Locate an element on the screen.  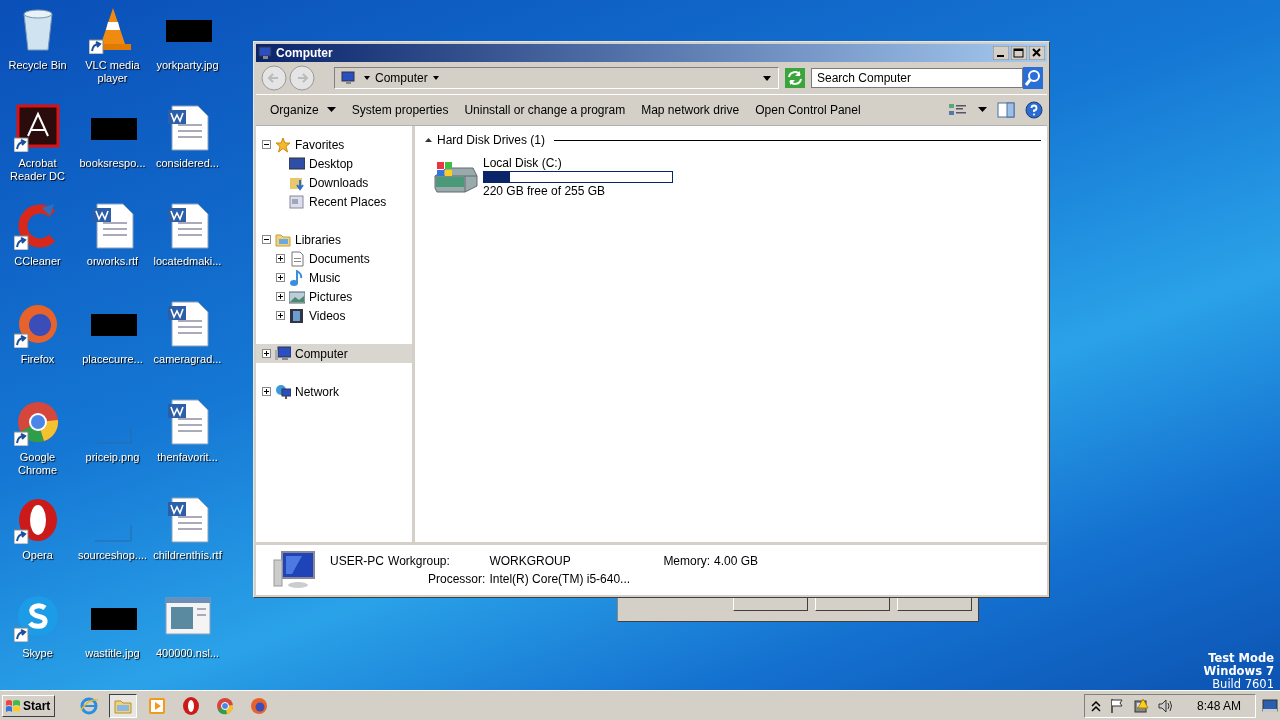
dropdown-icon is located at coordinates (767, 78).